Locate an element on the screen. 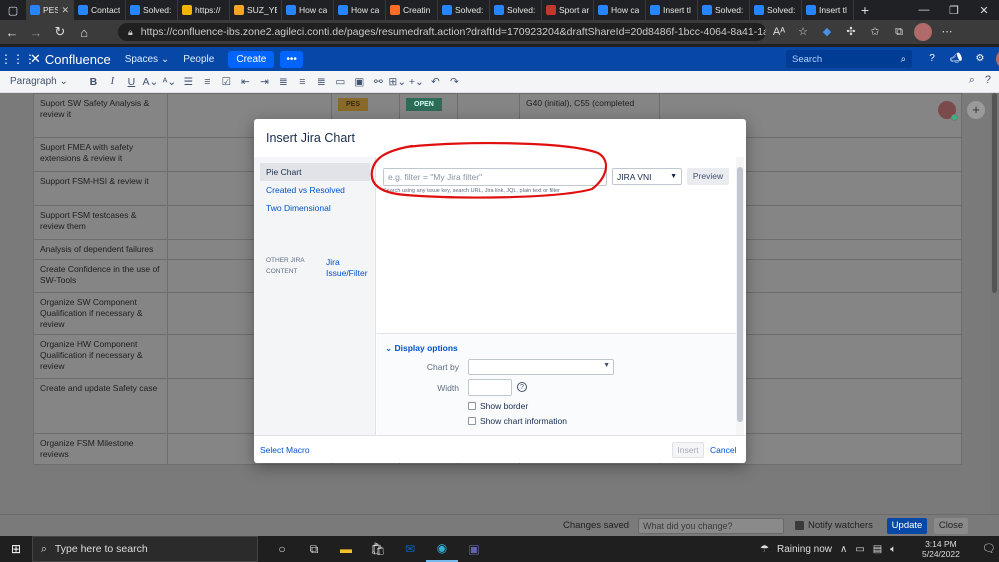 The height and width of the screenshot is (562, 999). teams-icon: ▣ is located at coordinates (474, 549).